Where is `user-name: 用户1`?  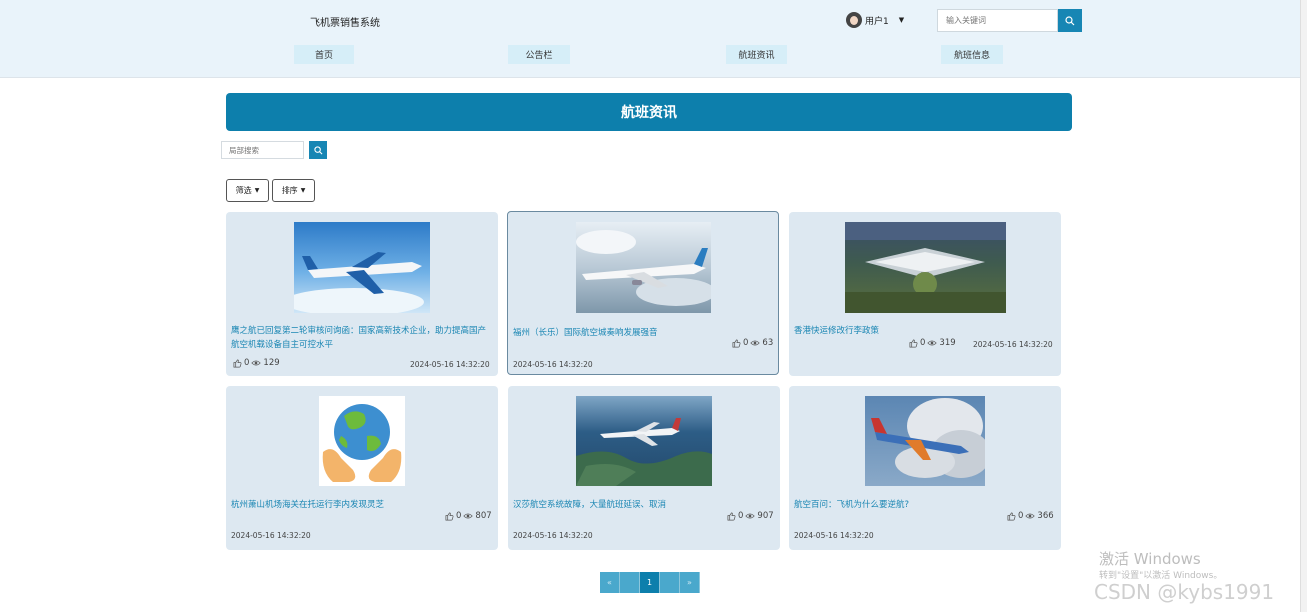
user-name: 用户1 is located at coordinates (877, 21).